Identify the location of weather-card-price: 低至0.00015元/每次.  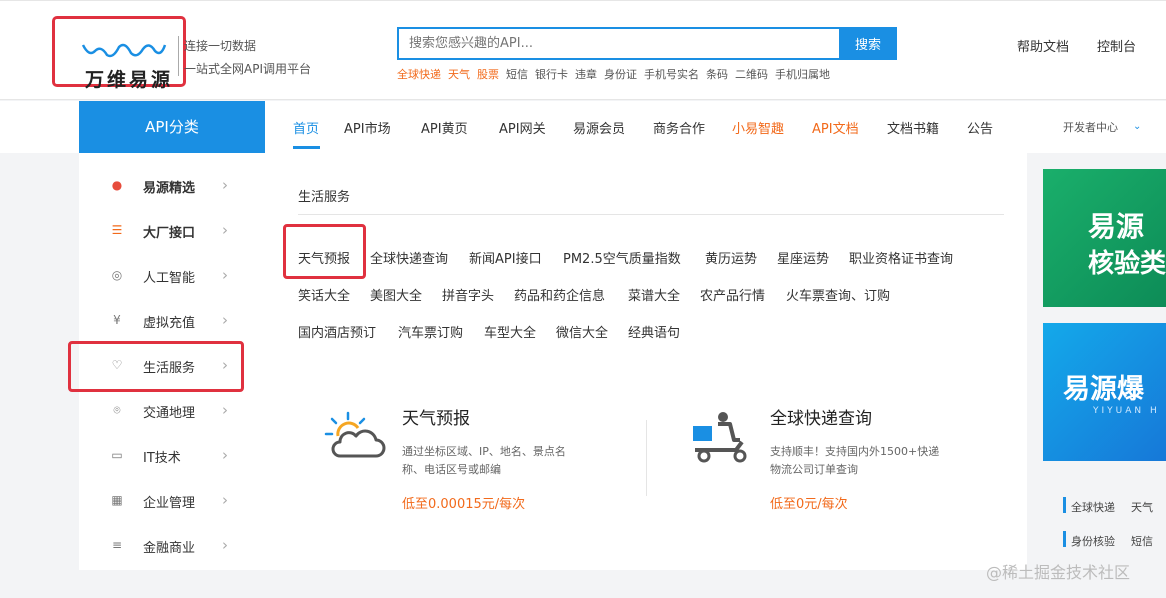
(464, 504).